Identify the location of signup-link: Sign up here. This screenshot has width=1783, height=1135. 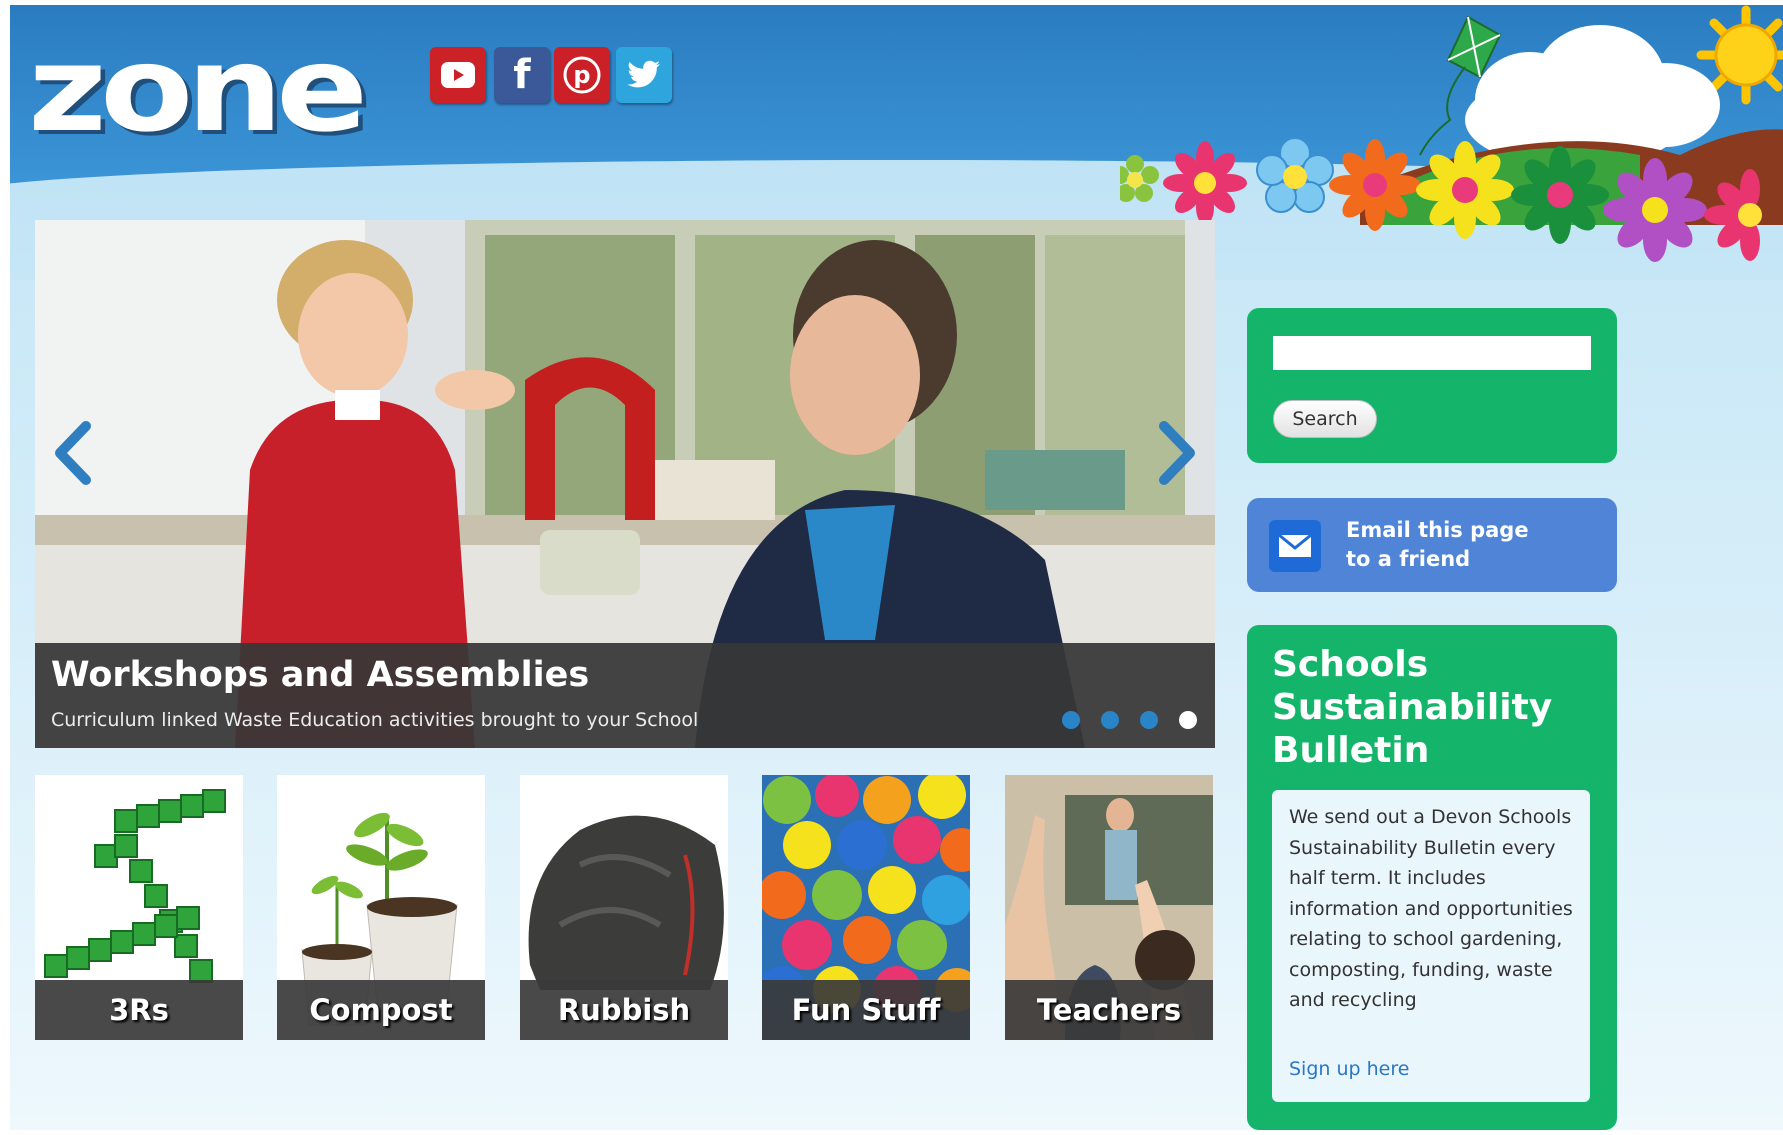
(1349, 1069).